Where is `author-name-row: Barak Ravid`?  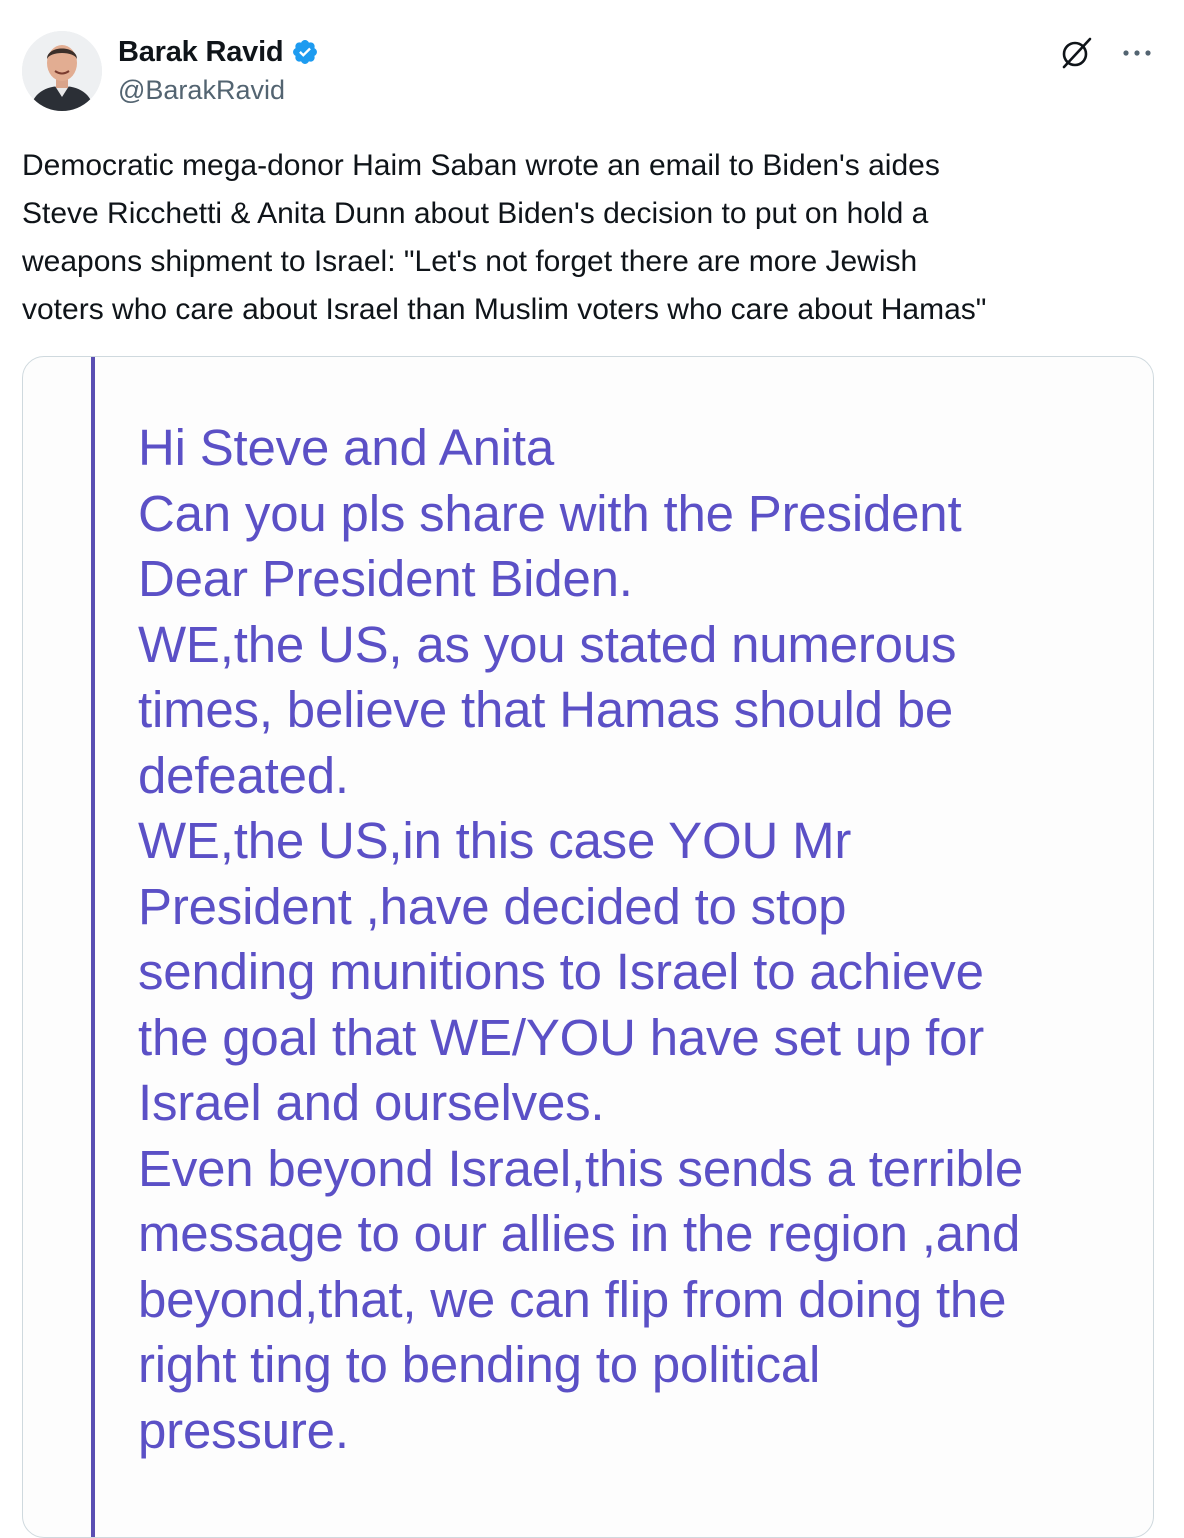 author-name-row: Barak Ravid is located at coordinates (218, 52).